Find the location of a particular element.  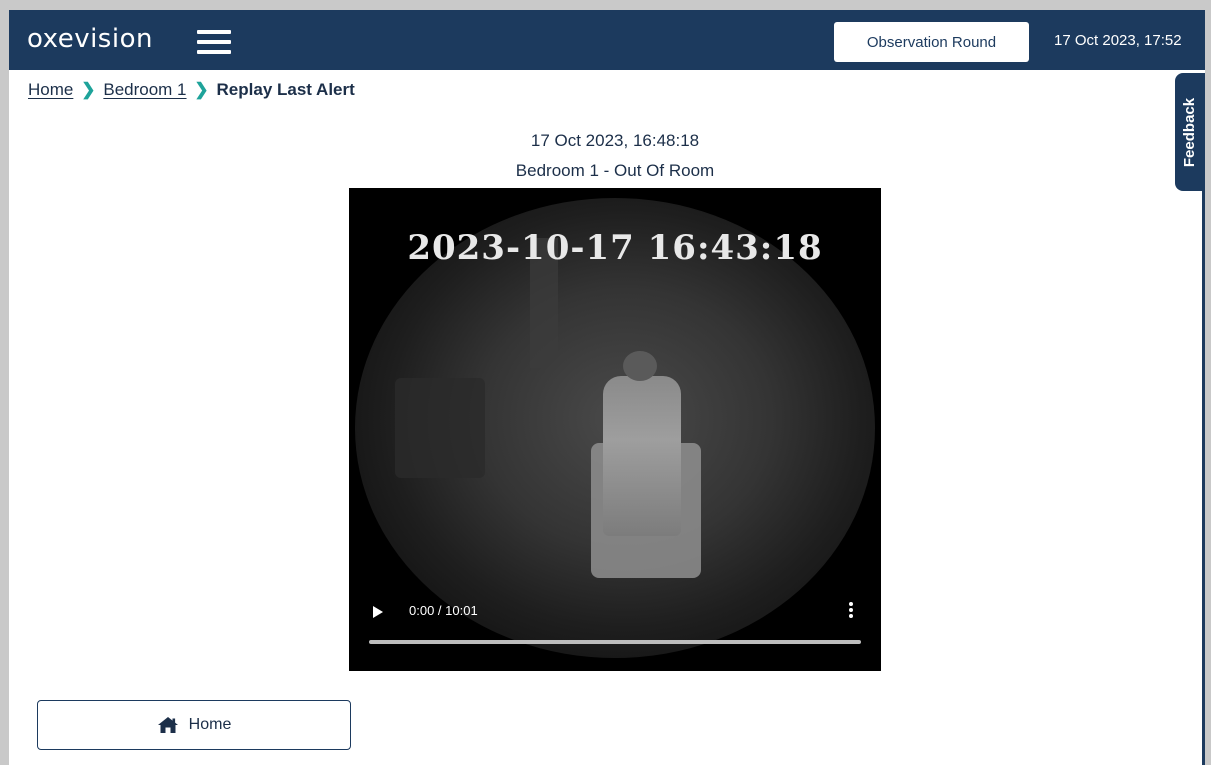

video-controls: 0:00 / 10:01 is located at coordinates (615, 629).